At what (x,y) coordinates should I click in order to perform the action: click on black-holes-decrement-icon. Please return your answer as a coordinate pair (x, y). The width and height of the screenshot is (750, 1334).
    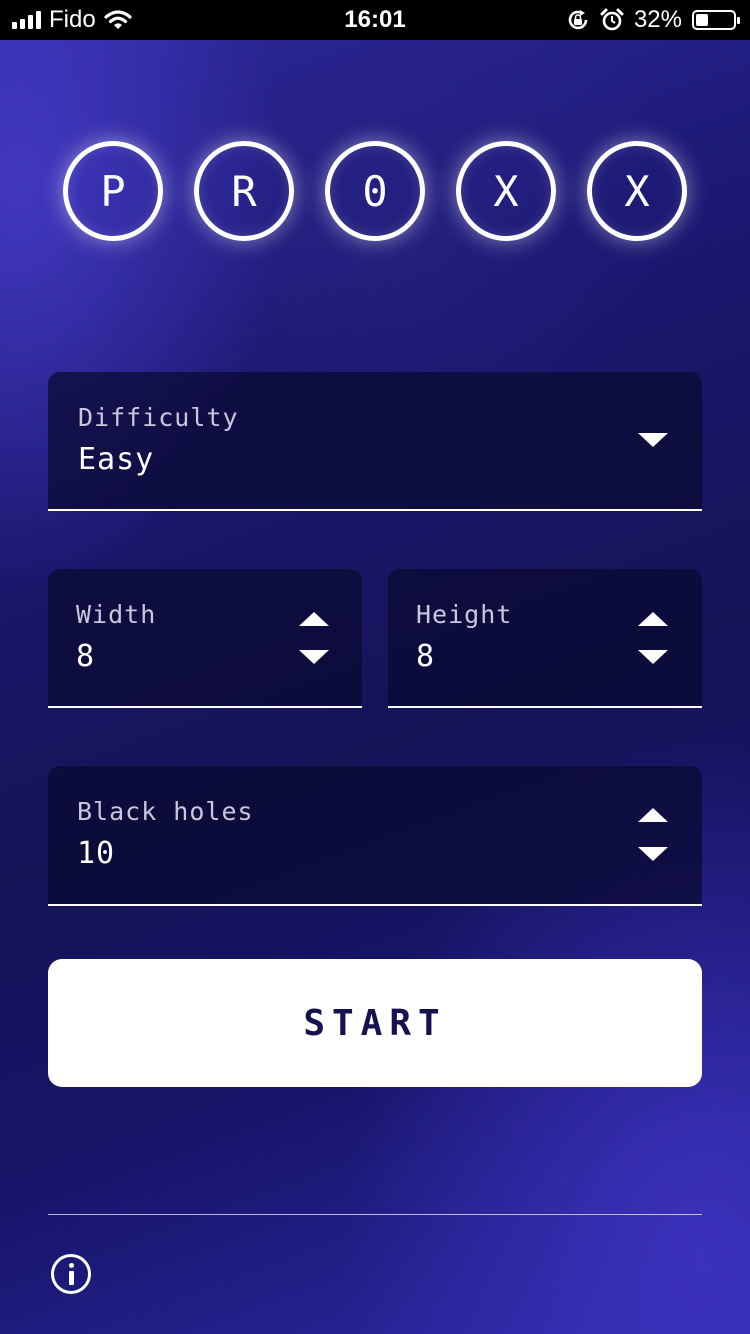
    Looking at the image, I should click on (653, 854).